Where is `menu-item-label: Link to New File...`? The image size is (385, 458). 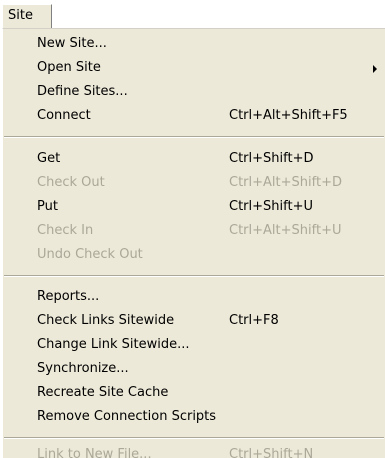 menu-item-label: Link to New File... is located at coordinates (94, 452).